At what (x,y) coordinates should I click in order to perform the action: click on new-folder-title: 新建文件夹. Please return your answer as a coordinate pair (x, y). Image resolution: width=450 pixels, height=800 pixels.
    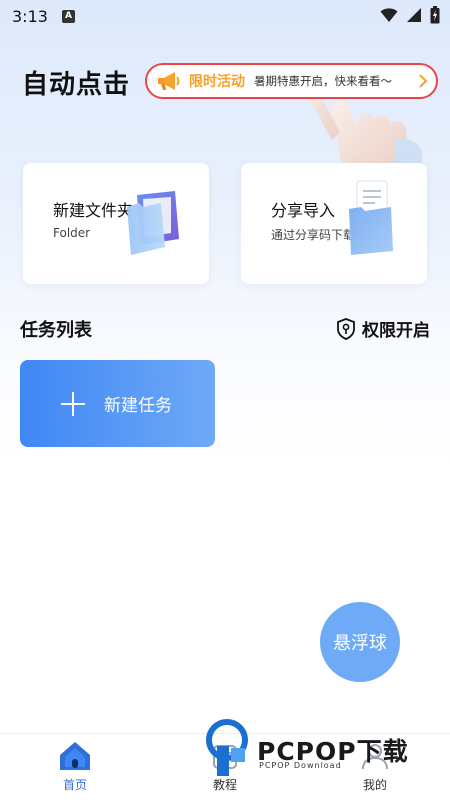
    Looking at the image, I should click on (93, 210).